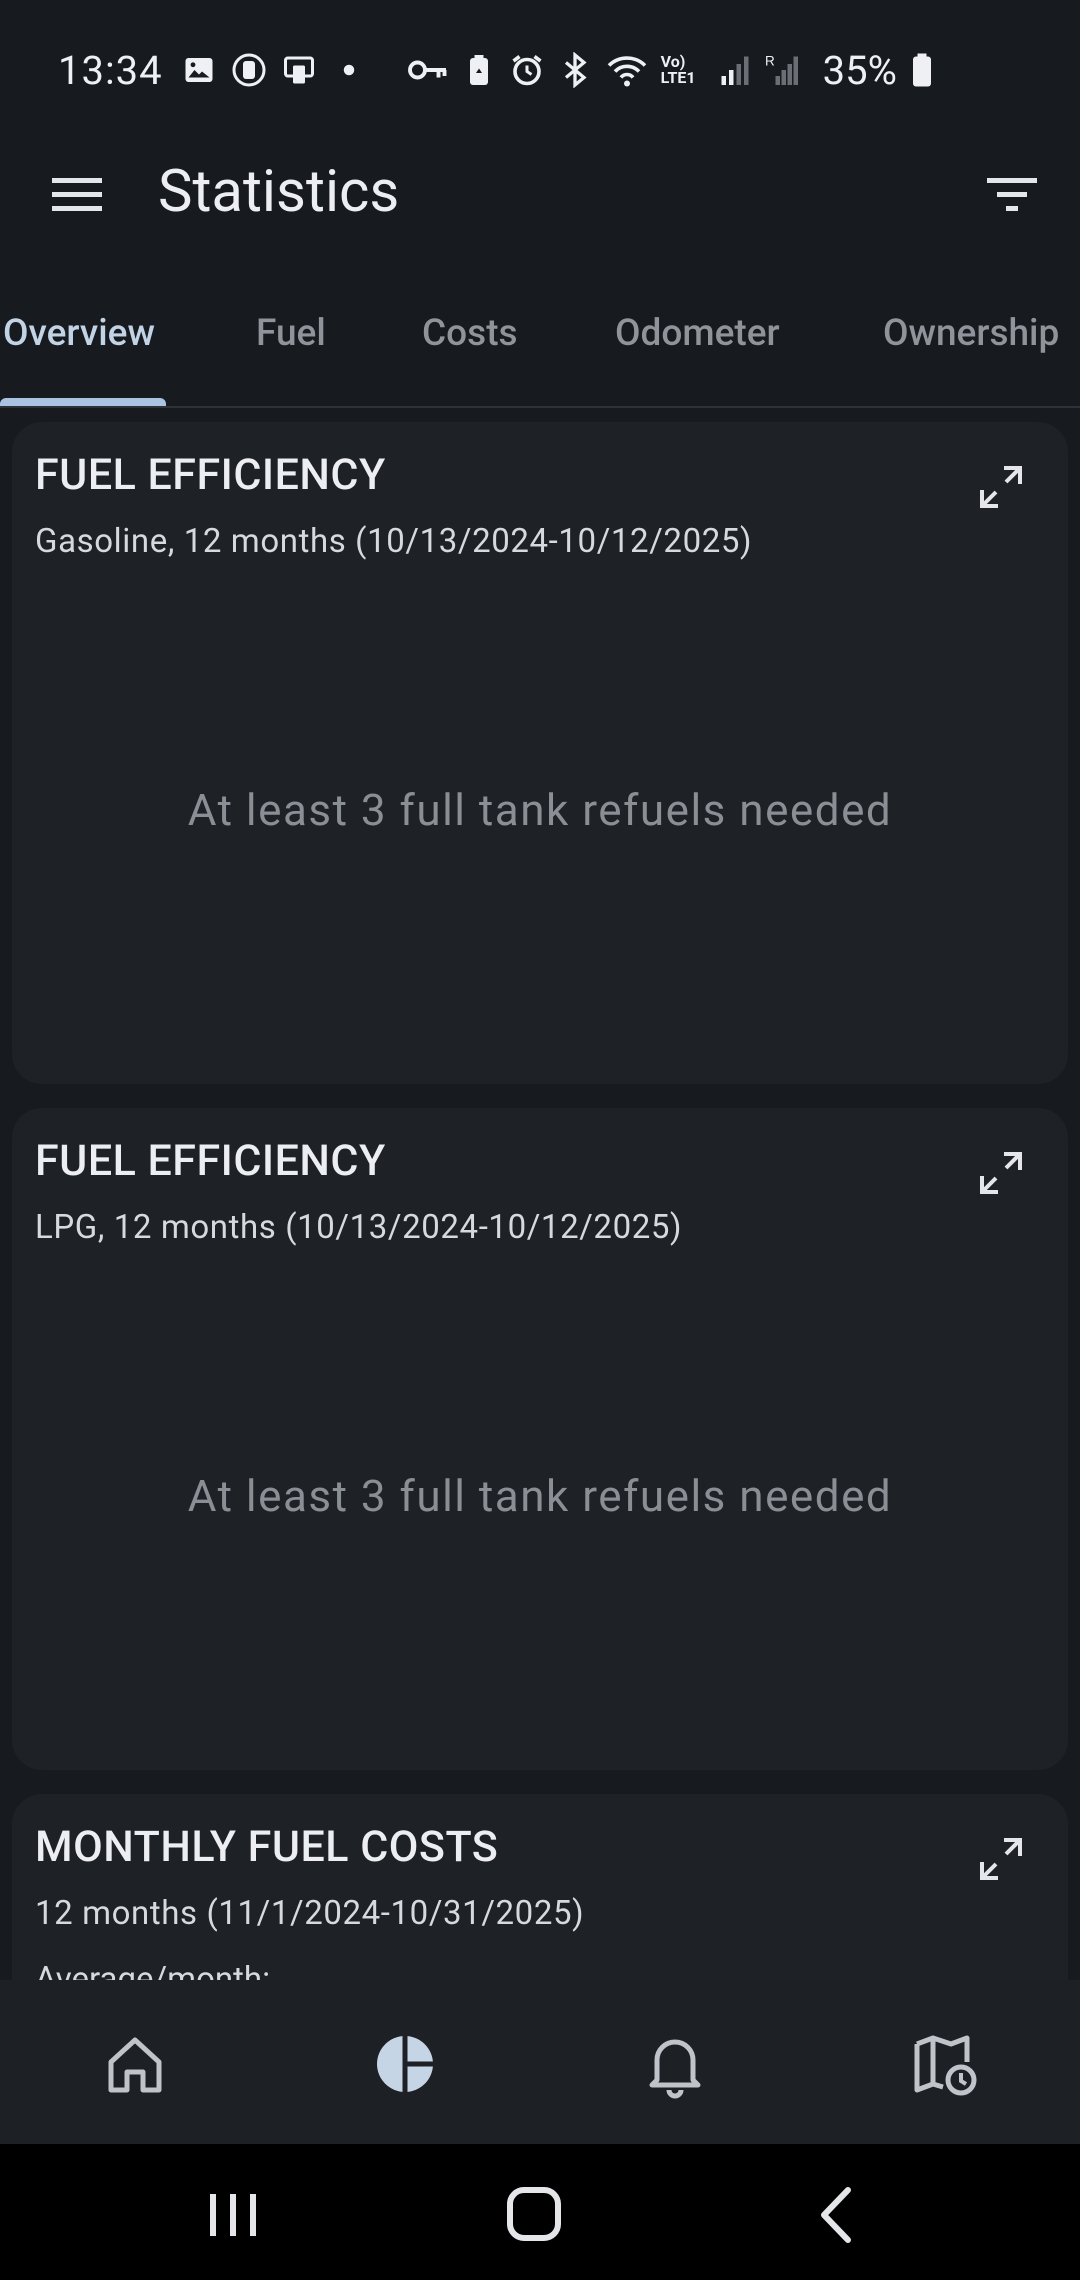 This screenshot has height=2280, width=1080. I want to click on back-icon, so click(839, 2215).